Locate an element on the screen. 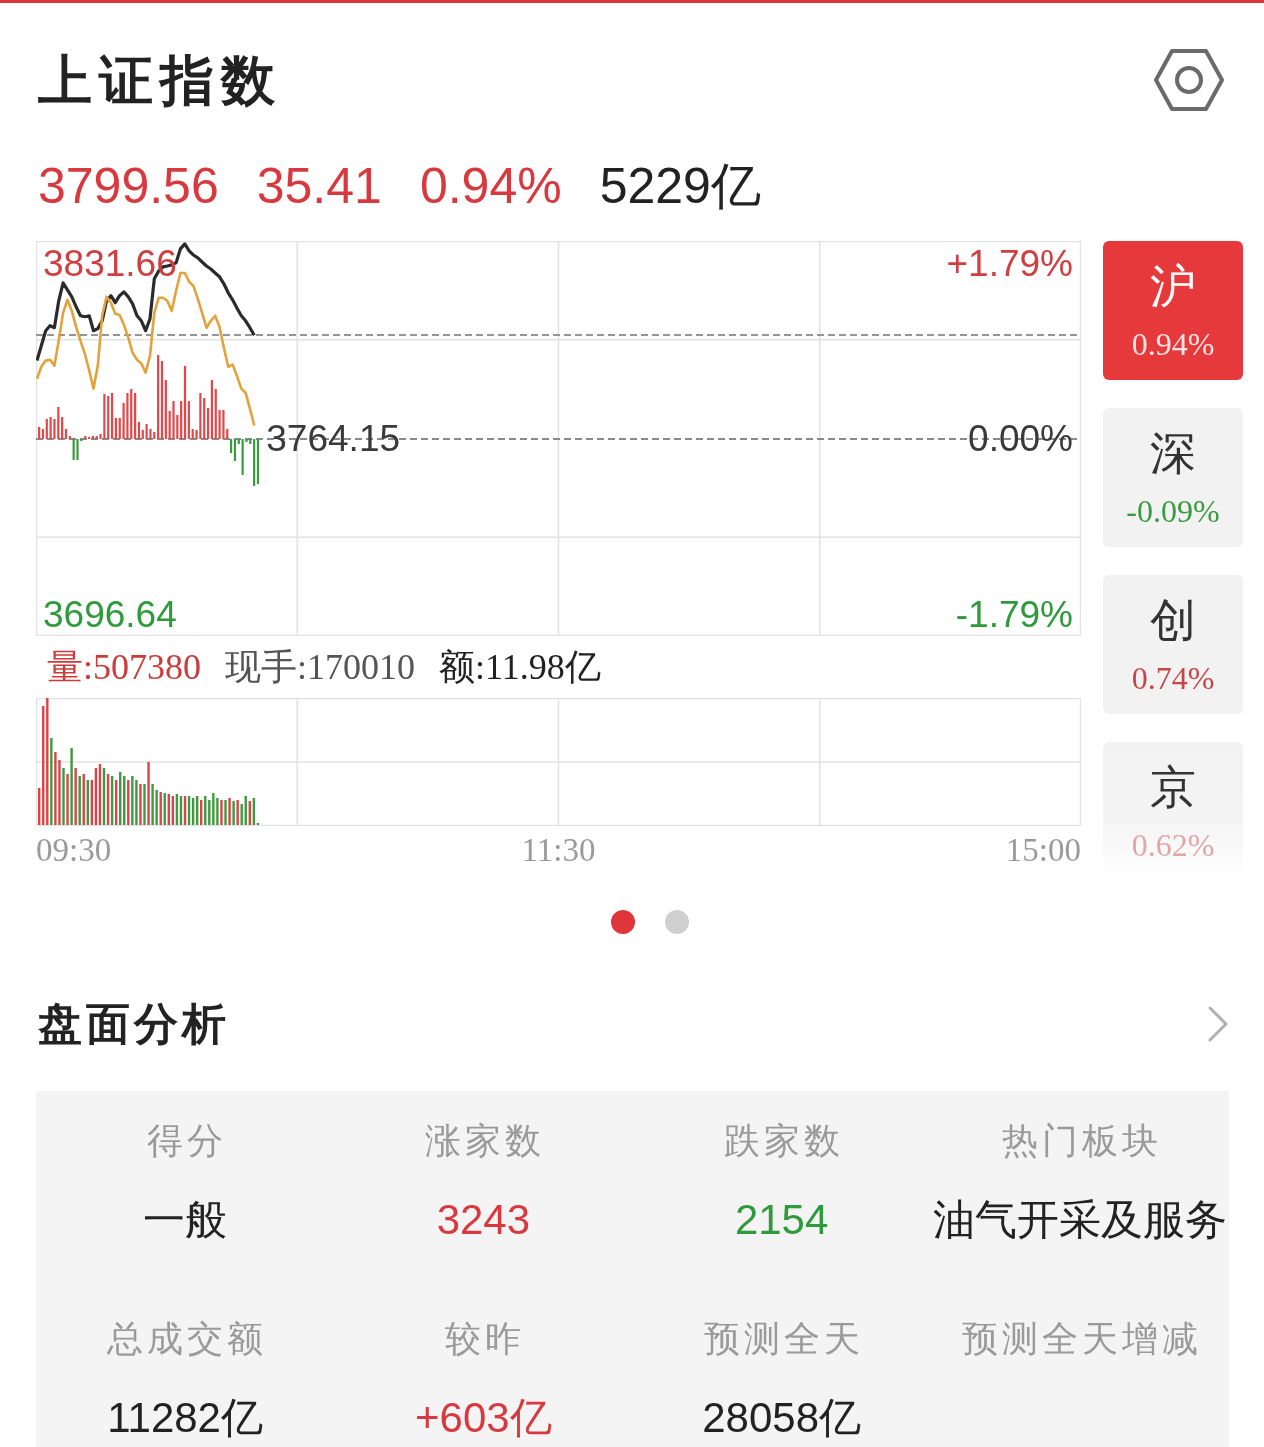  stat-label: 较昨 is located at coordinates (485, 1339).